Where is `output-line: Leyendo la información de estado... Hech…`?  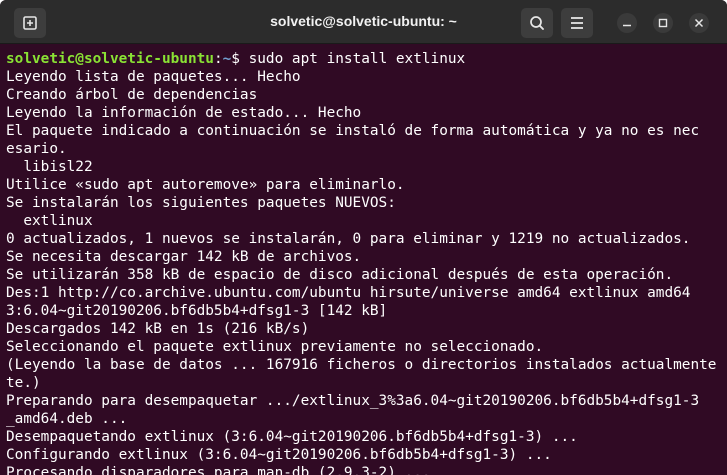 output-line: Leyendo la información de estado... Hech… is located at coordinates (184, 113).